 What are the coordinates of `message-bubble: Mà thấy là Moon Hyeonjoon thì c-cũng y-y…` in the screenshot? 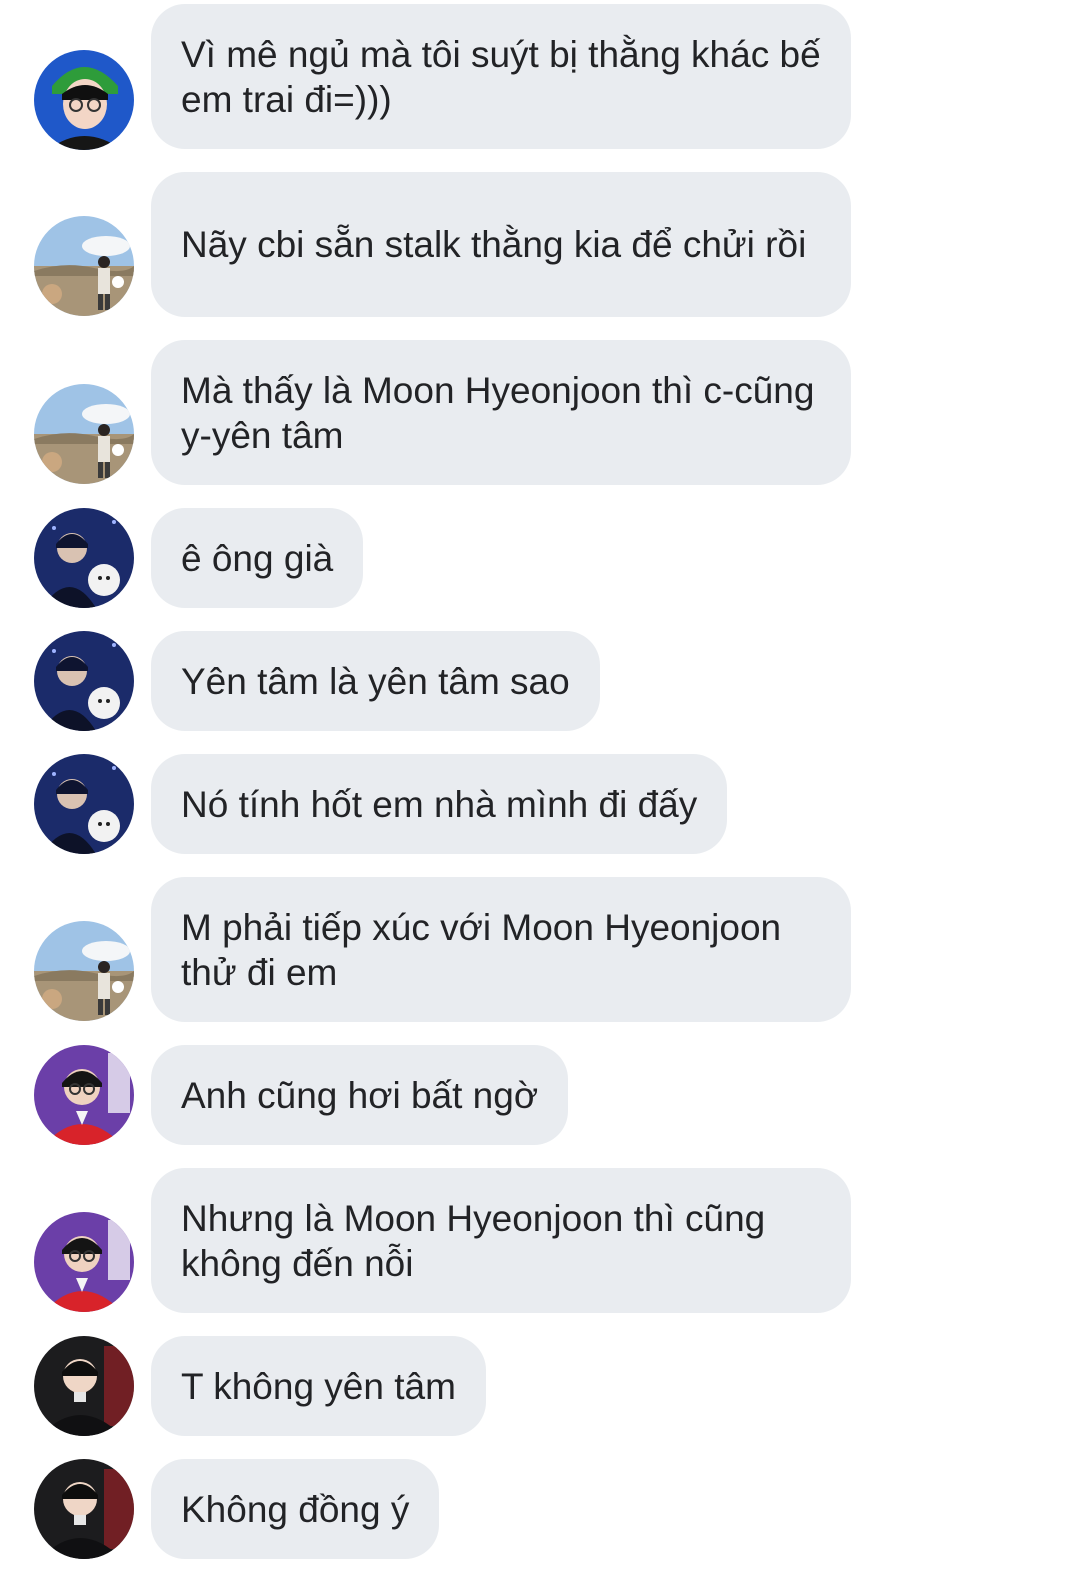 It's located at (501, 412).